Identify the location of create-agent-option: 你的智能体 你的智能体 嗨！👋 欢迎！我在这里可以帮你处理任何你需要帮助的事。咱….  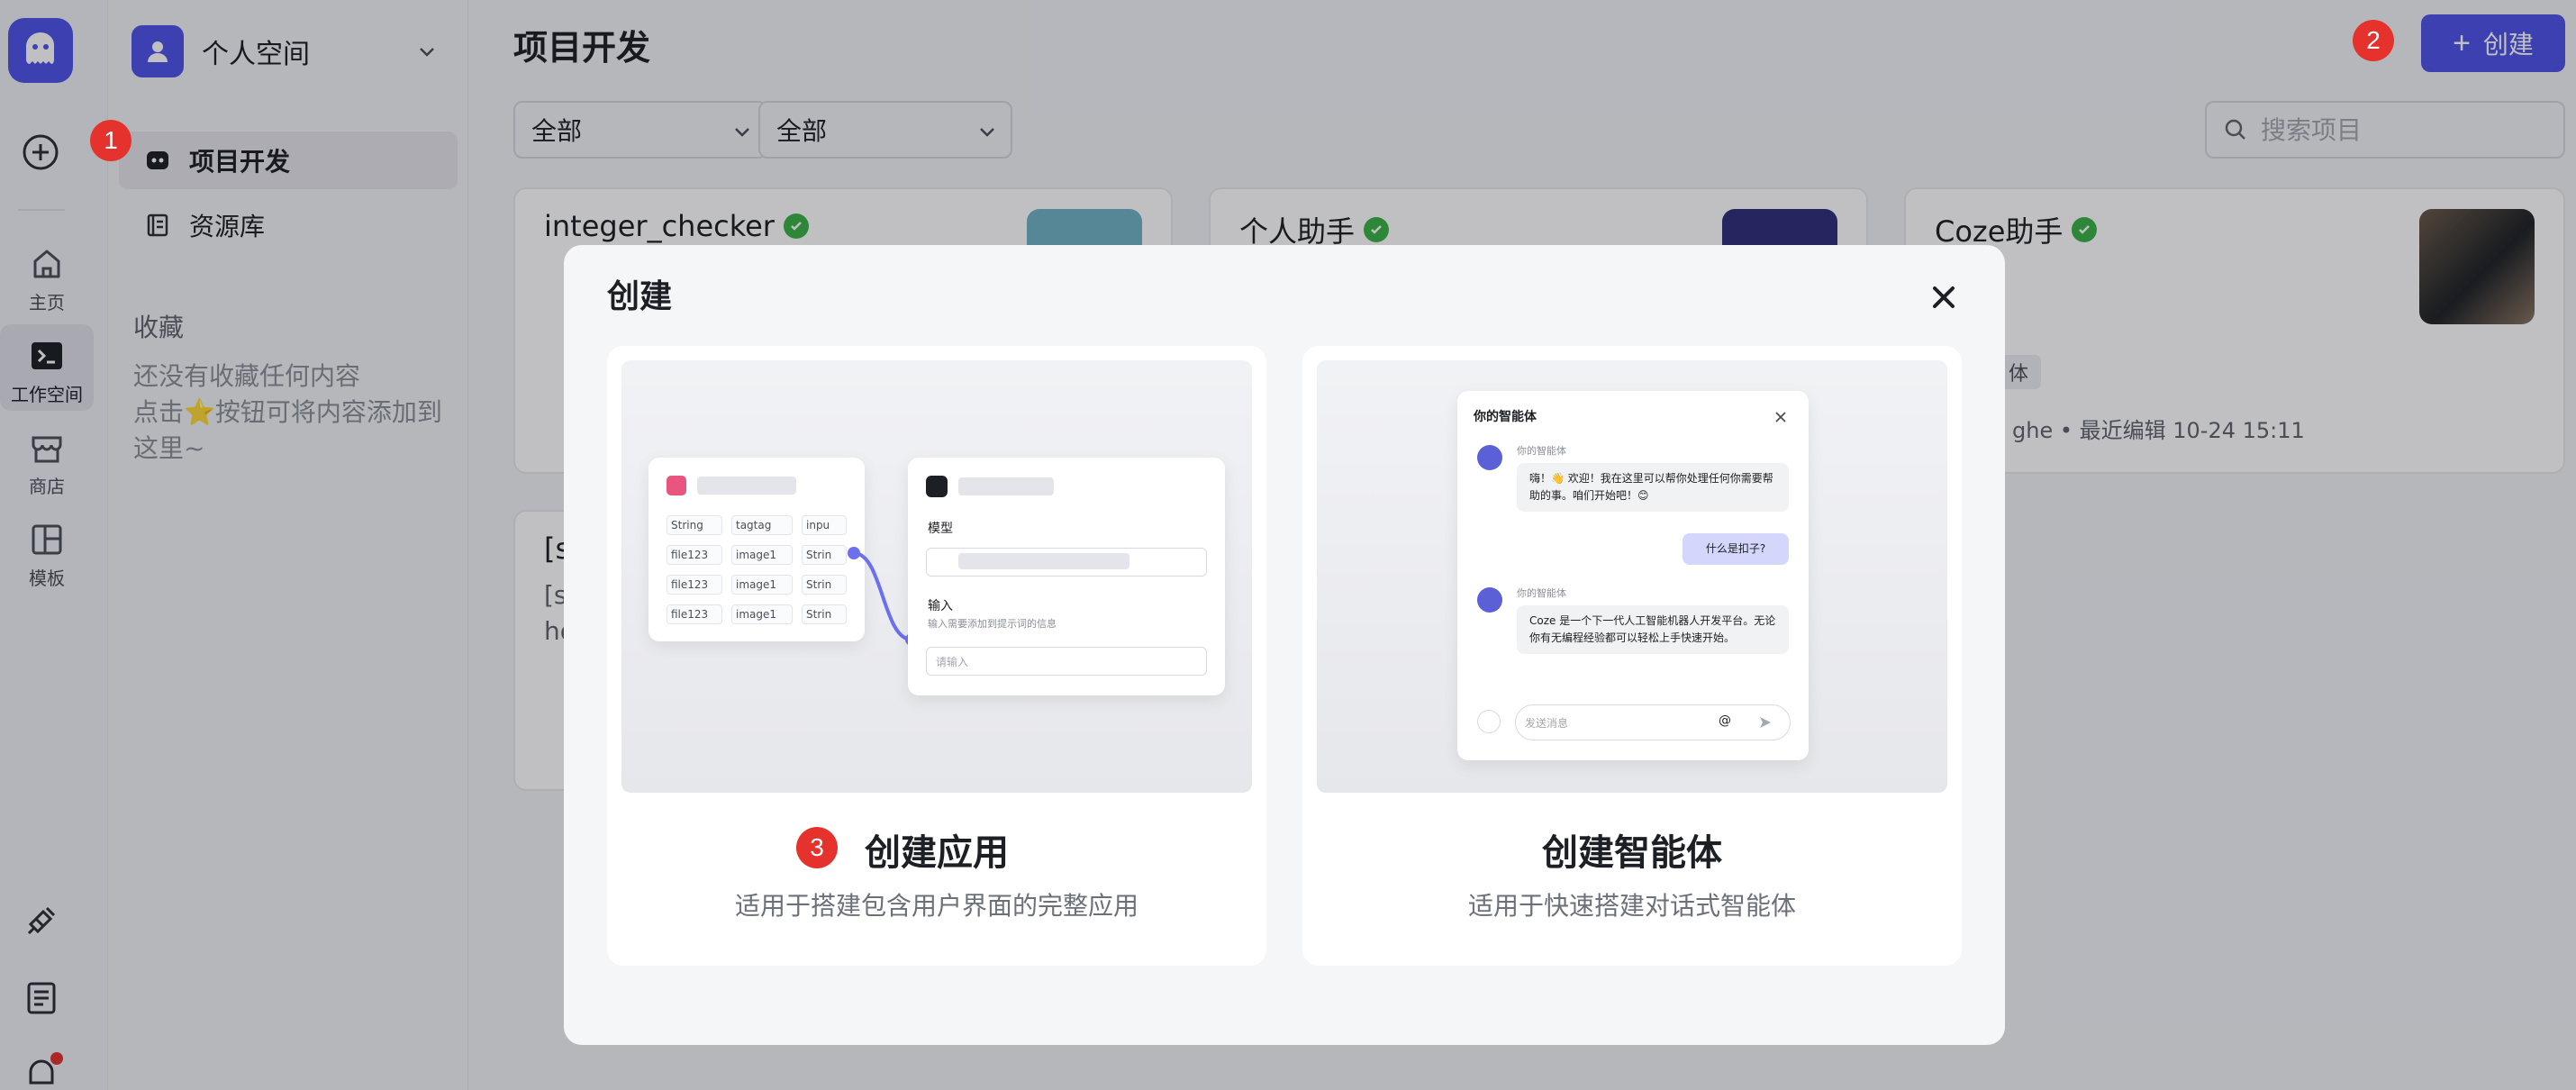
(1632, 656).